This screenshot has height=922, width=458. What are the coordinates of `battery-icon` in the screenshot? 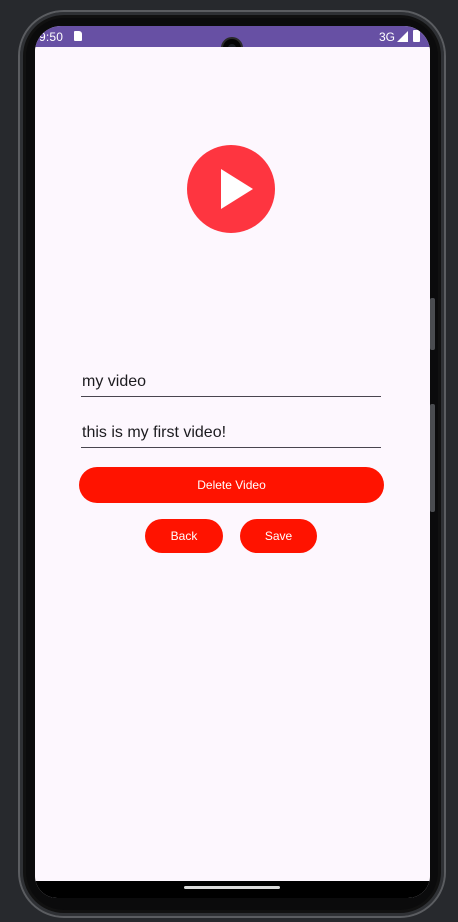 It's located at (416, 36).